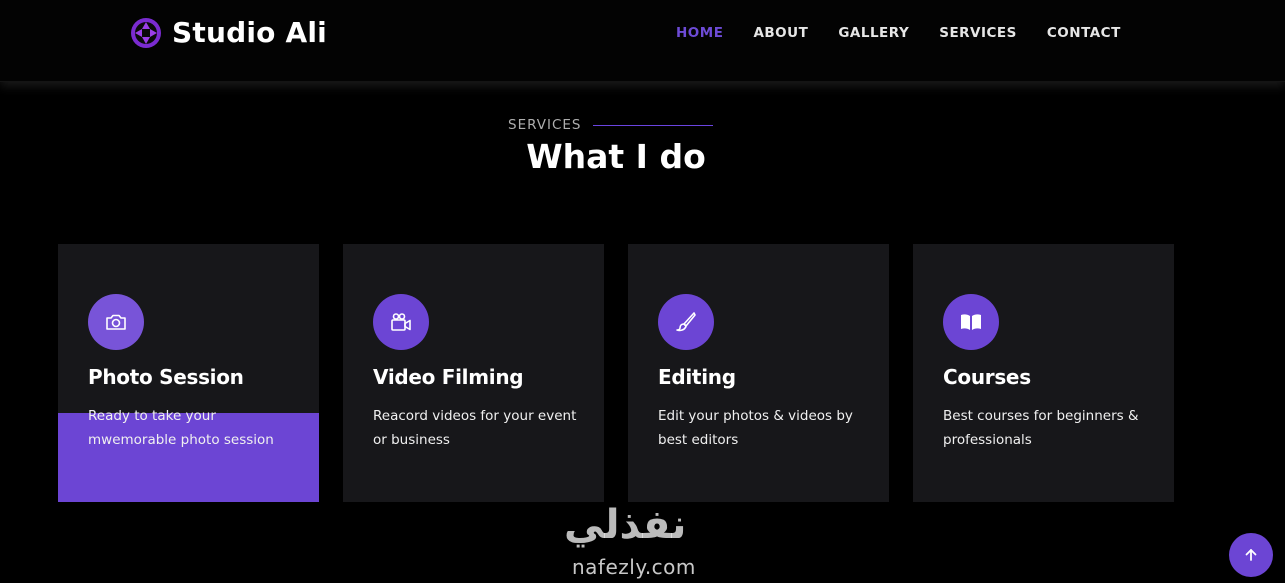  What do you see at coordinates (616, 156) in the screenshot?
I see `section-title: What I do` at bounding box center [616, 156].